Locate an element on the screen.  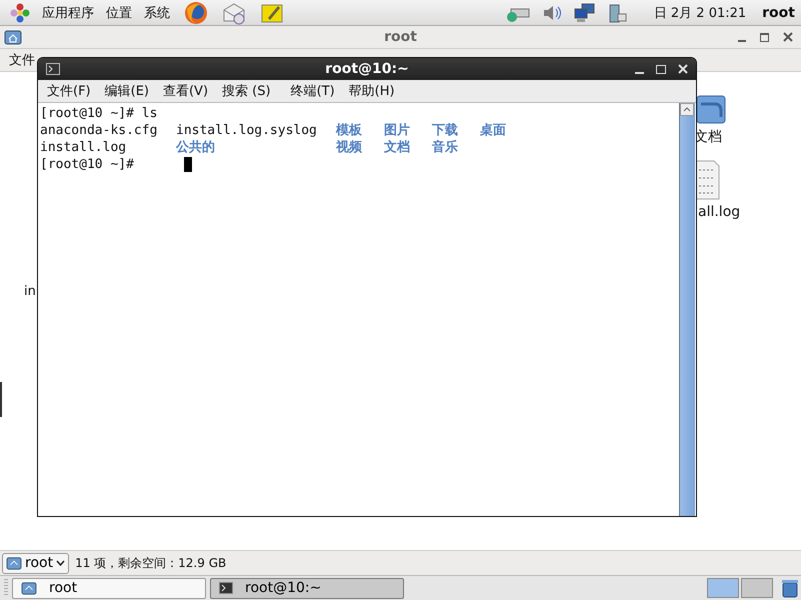
menu-item: 编辑(E) is located at coordinates (126, 91).